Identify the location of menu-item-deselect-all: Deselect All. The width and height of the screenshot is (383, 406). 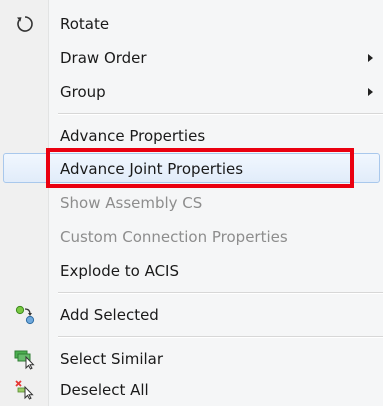
(191, 390).